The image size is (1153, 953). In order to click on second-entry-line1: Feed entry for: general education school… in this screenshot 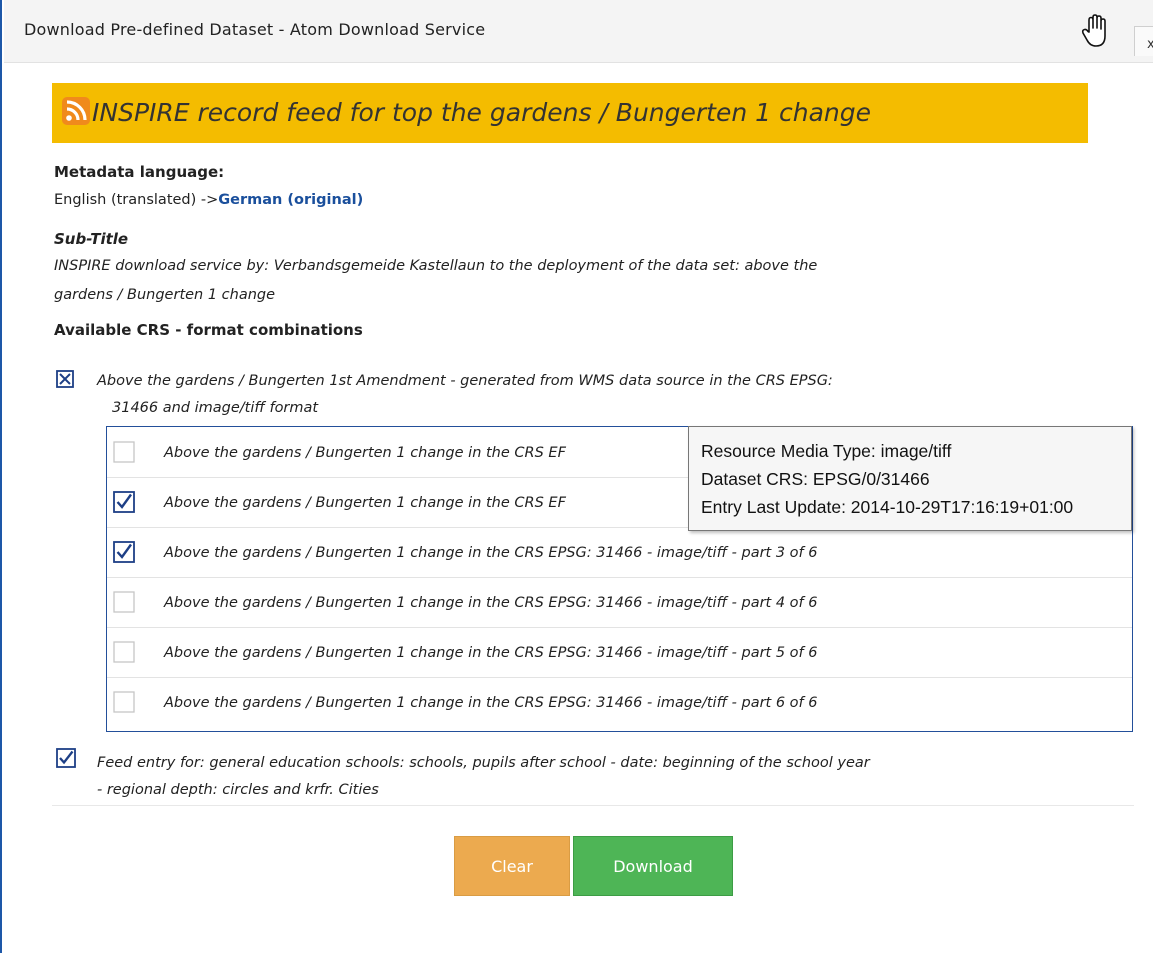, I will do `click(483, 763)`.